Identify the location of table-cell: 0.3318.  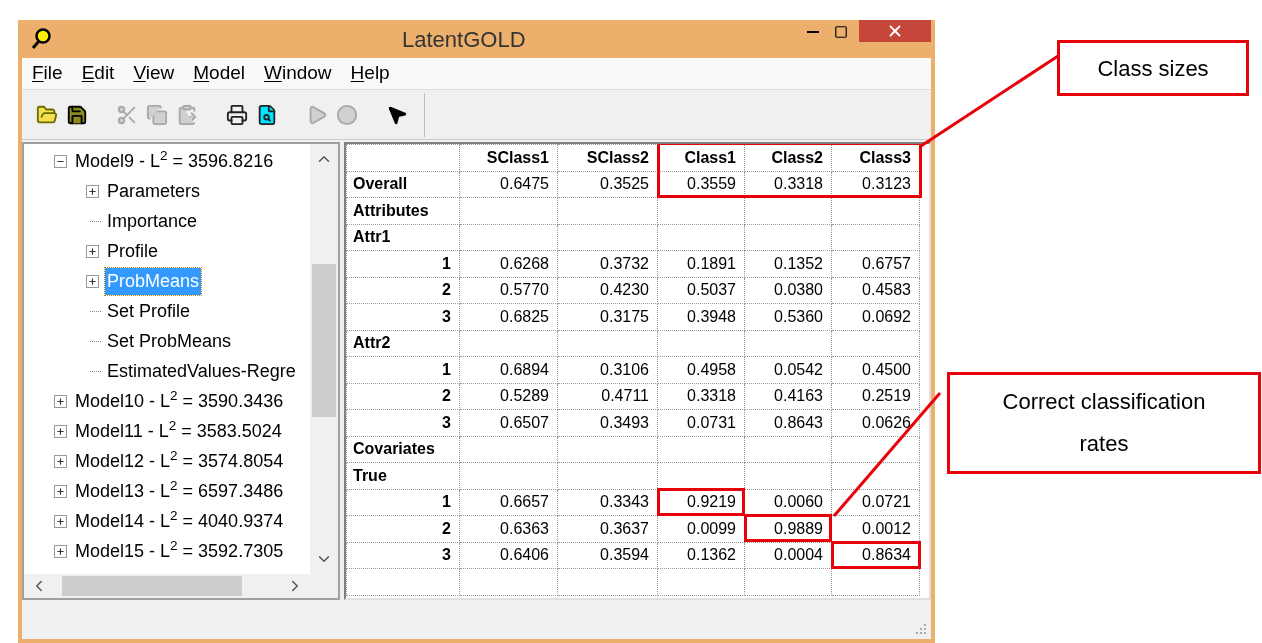
(701, 396).